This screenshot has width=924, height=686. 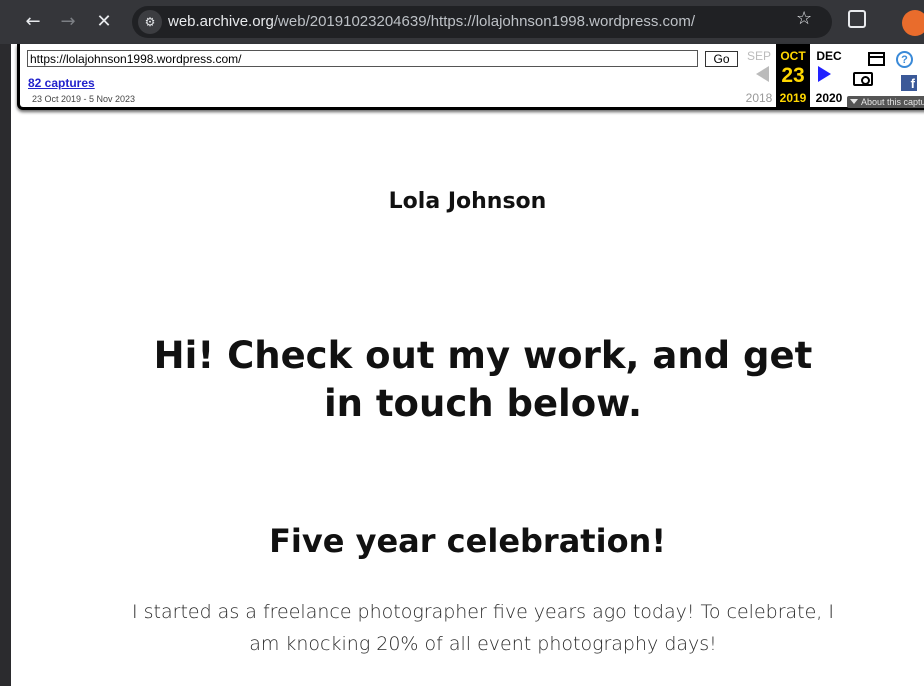 I want to click on window-edge, so click(x=5, y=365).